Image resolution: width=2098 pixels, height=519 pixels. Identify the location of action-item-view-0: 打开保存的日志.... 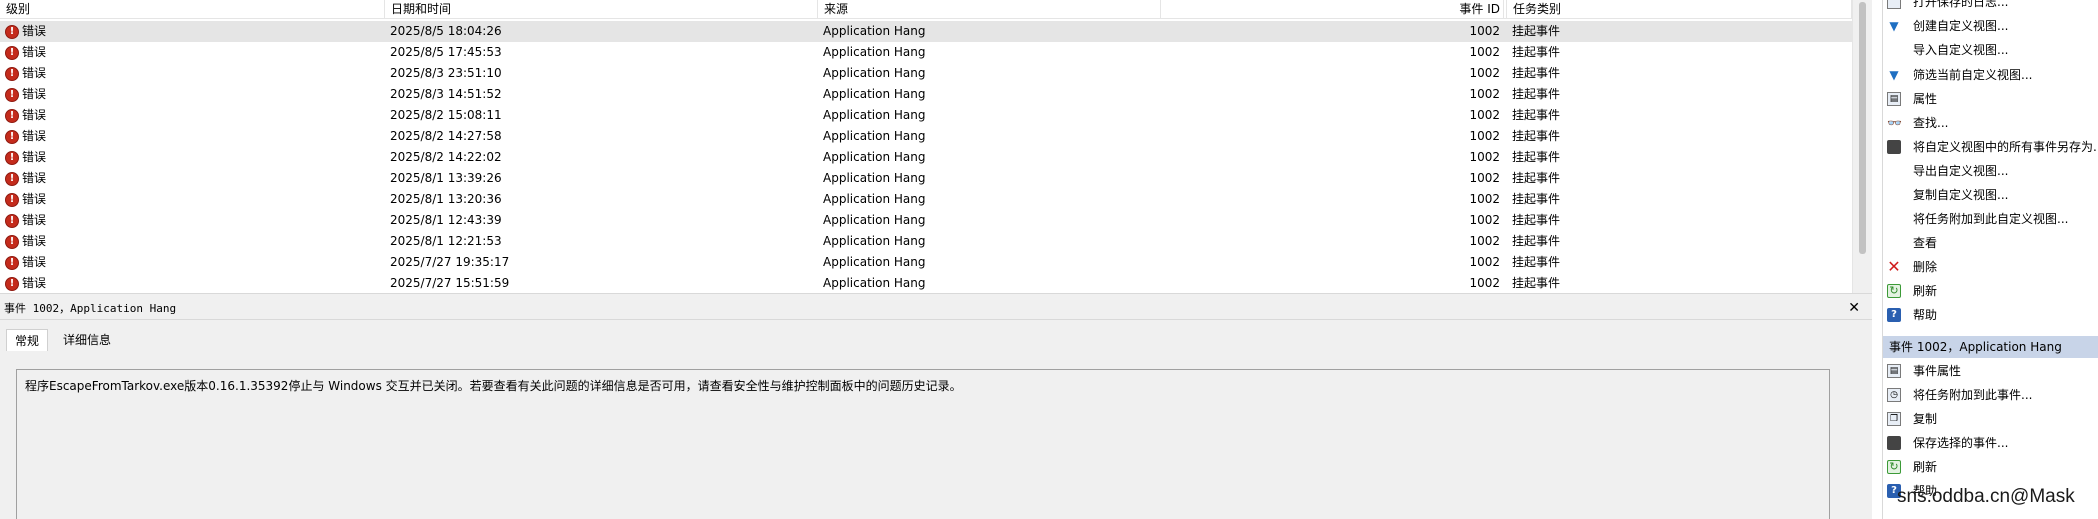
(1990, 7).